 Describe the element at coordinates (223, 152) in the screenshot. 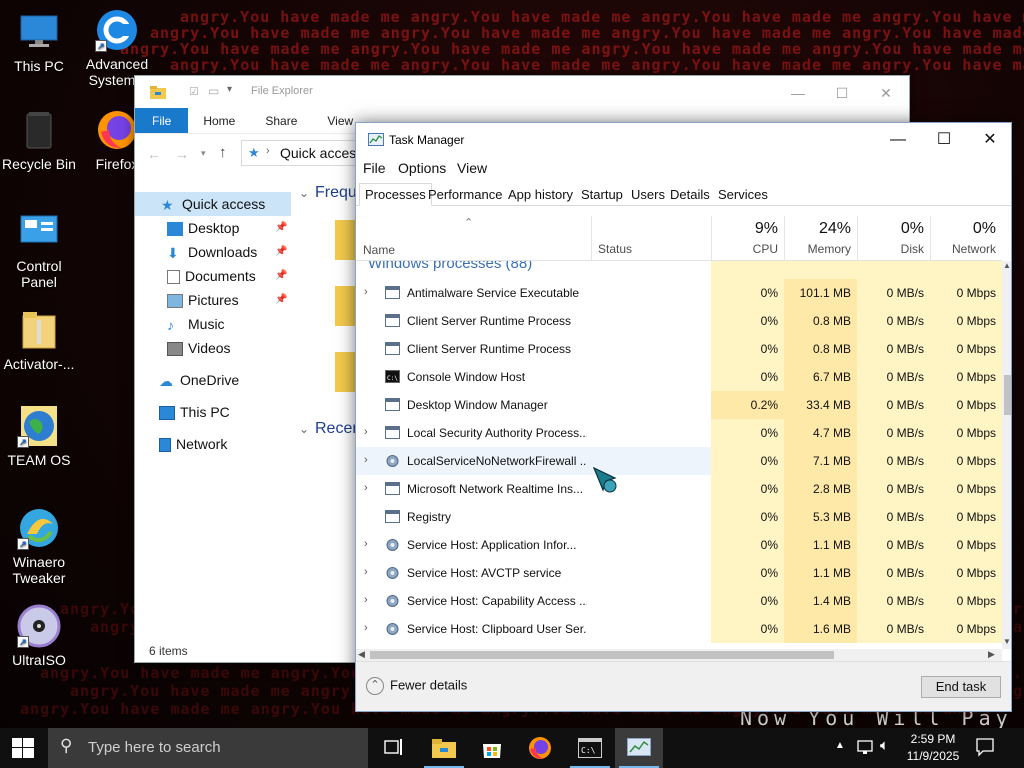

I see `up-arrow-icon: ↑` at that location.